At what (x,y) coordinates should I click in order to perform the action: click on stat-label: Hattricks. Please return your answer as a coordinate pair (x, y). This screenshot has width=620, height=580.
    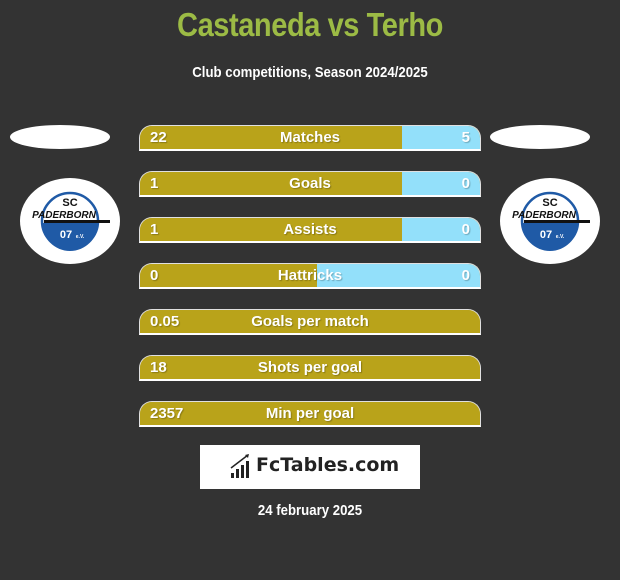
    Looking at the image, I should click on (310, 275).